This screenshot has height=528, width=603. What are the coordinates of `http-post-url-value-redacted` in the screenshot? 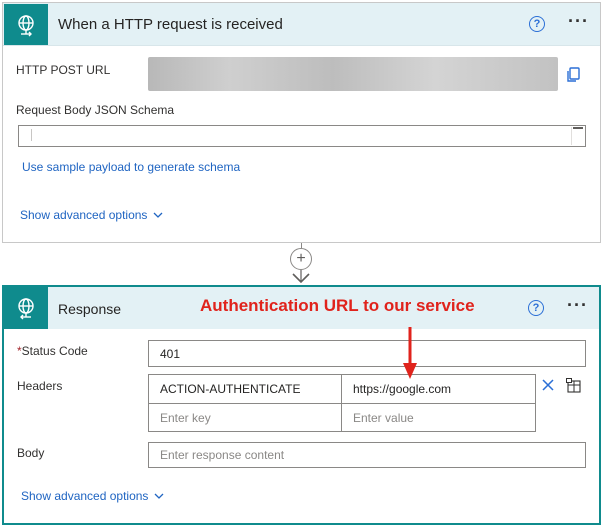 It's located at (353, 74).